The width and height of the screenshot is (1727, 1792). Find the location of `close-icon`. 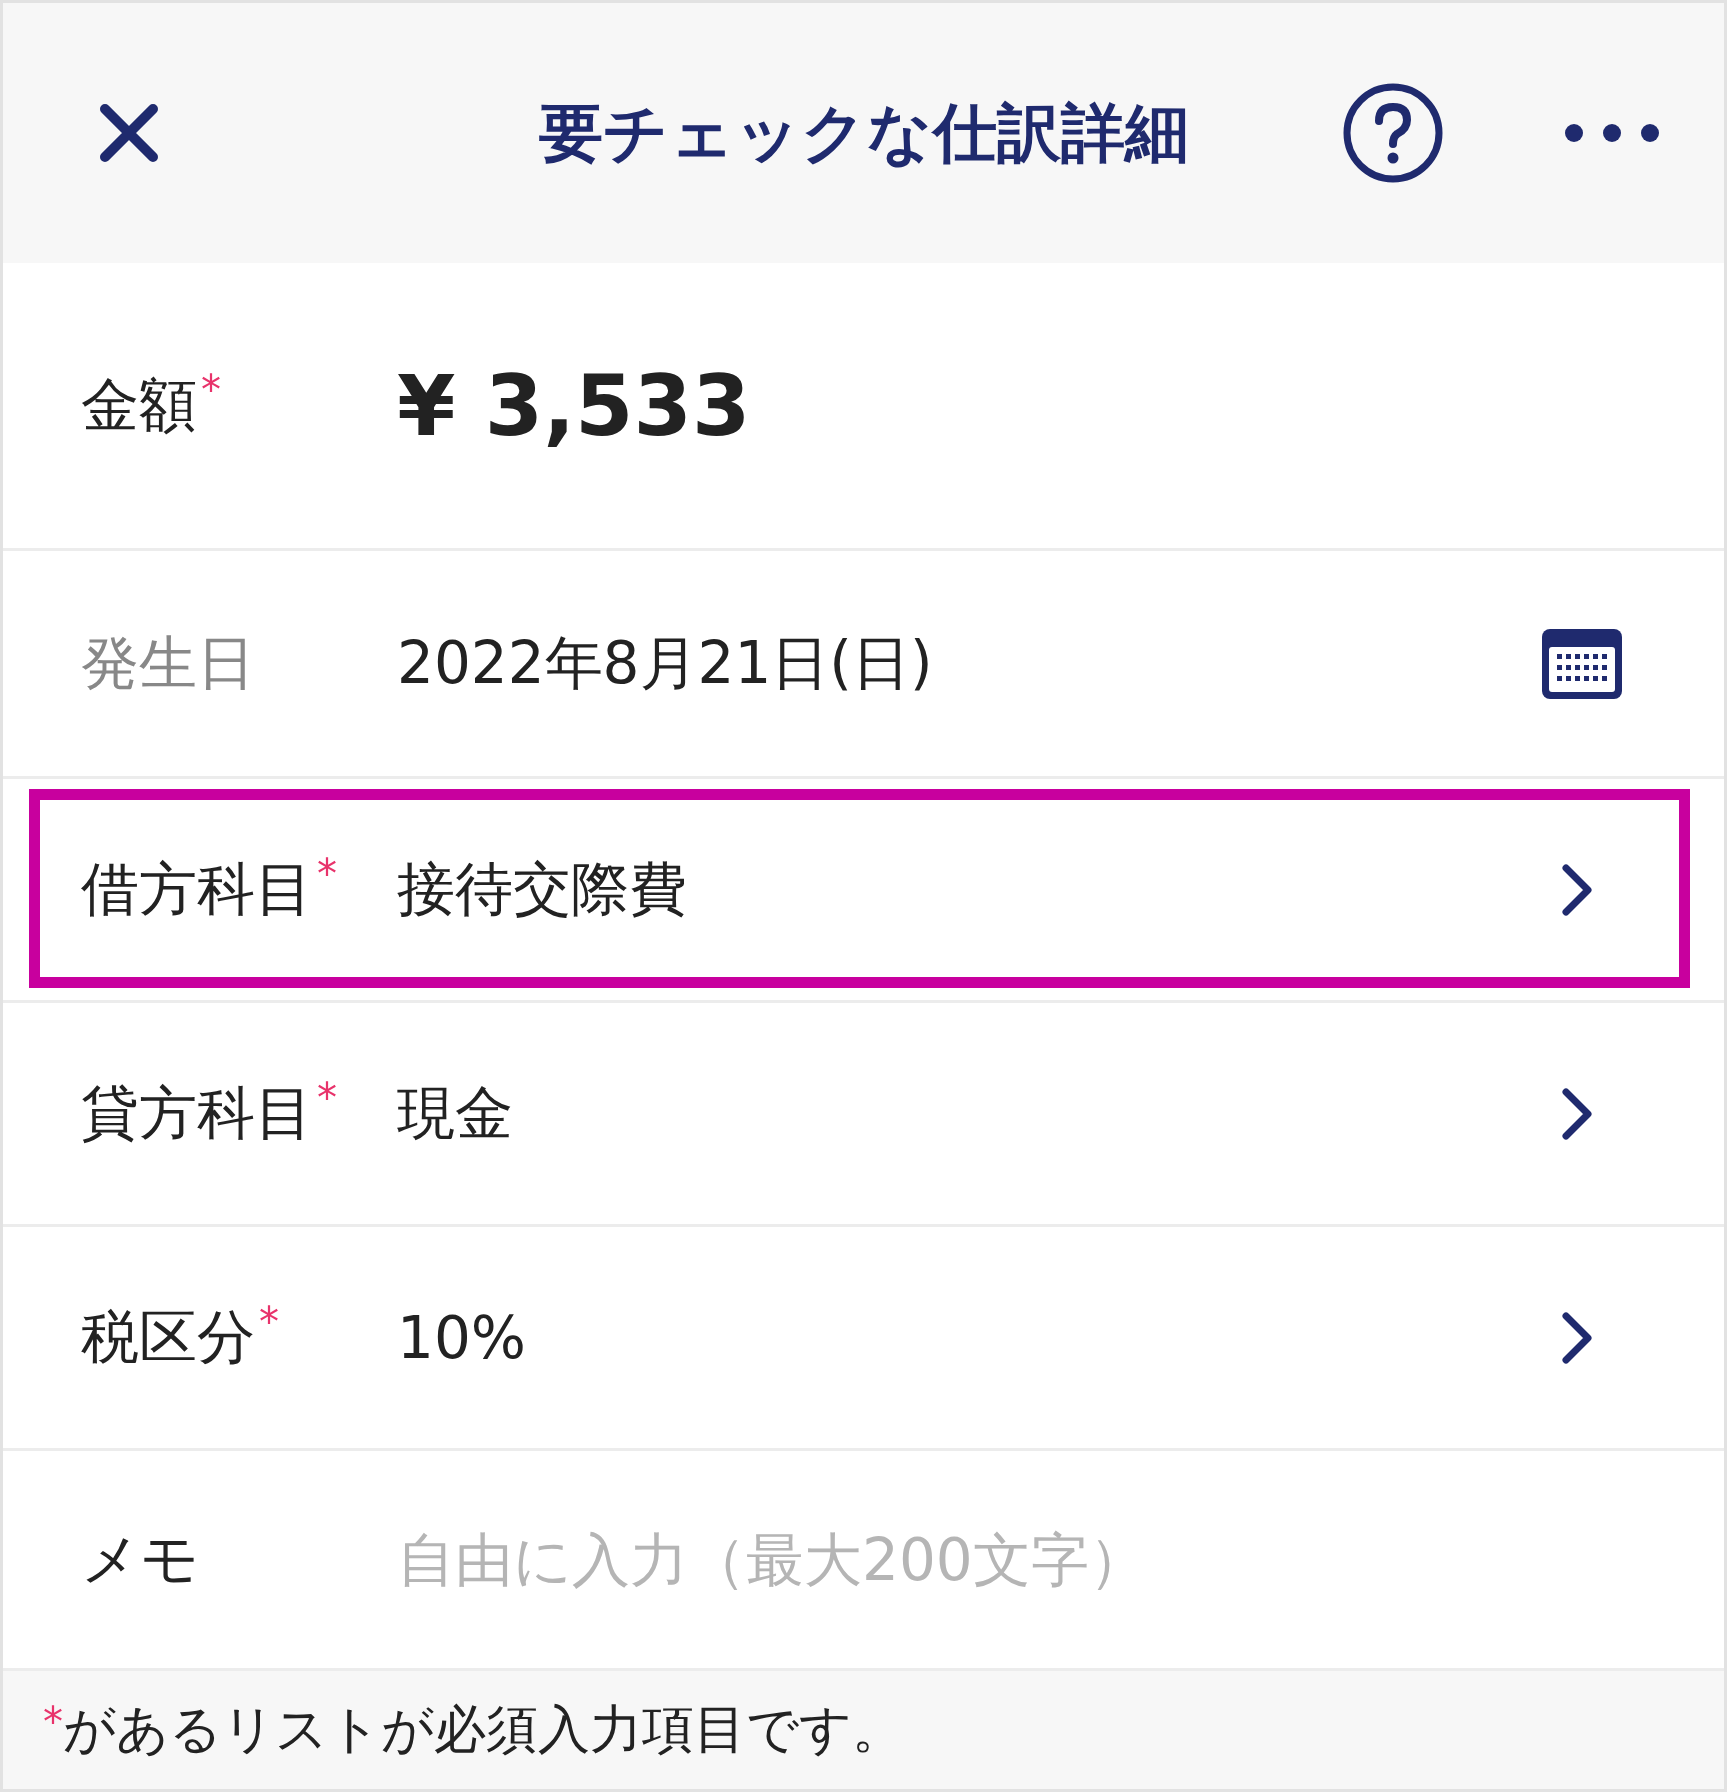

close-icon is located at coordinates (129, 133).